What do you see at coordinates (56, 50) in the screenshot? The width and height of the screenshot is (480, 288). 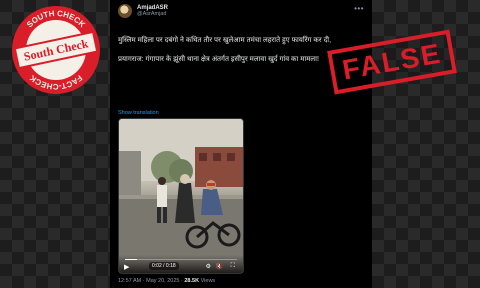 I see `south-check-logo: SOUTH CHECK FACT-CHECK South Check` at bounding box center [56, 50].